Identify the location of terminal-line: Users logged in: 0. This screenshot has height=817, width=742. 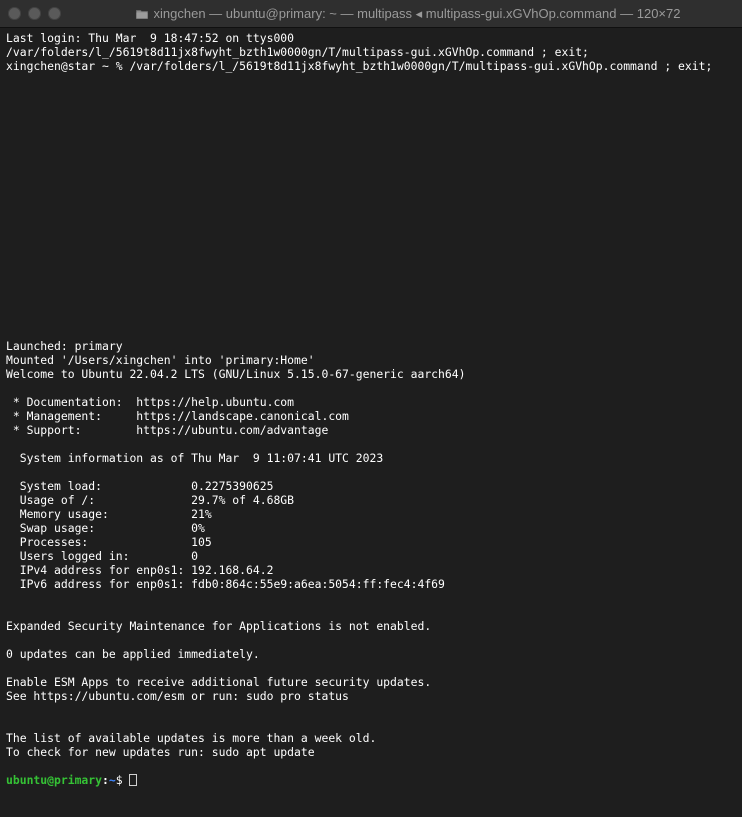
(102, 556).